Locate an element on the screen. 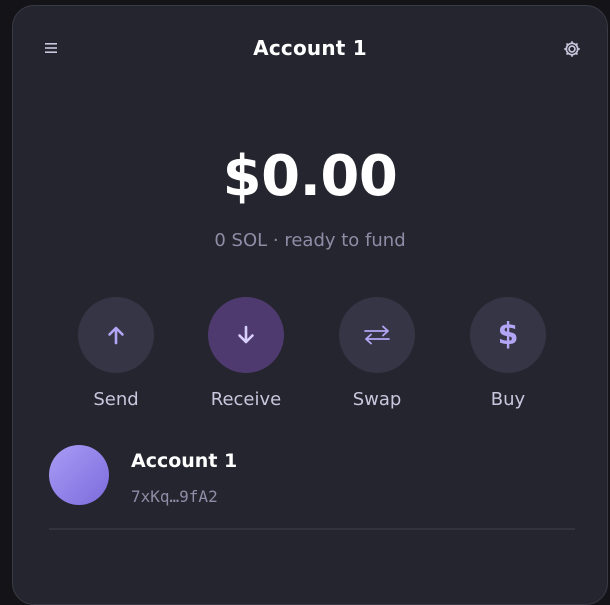  send-circle is located at coordinates (116, 335).